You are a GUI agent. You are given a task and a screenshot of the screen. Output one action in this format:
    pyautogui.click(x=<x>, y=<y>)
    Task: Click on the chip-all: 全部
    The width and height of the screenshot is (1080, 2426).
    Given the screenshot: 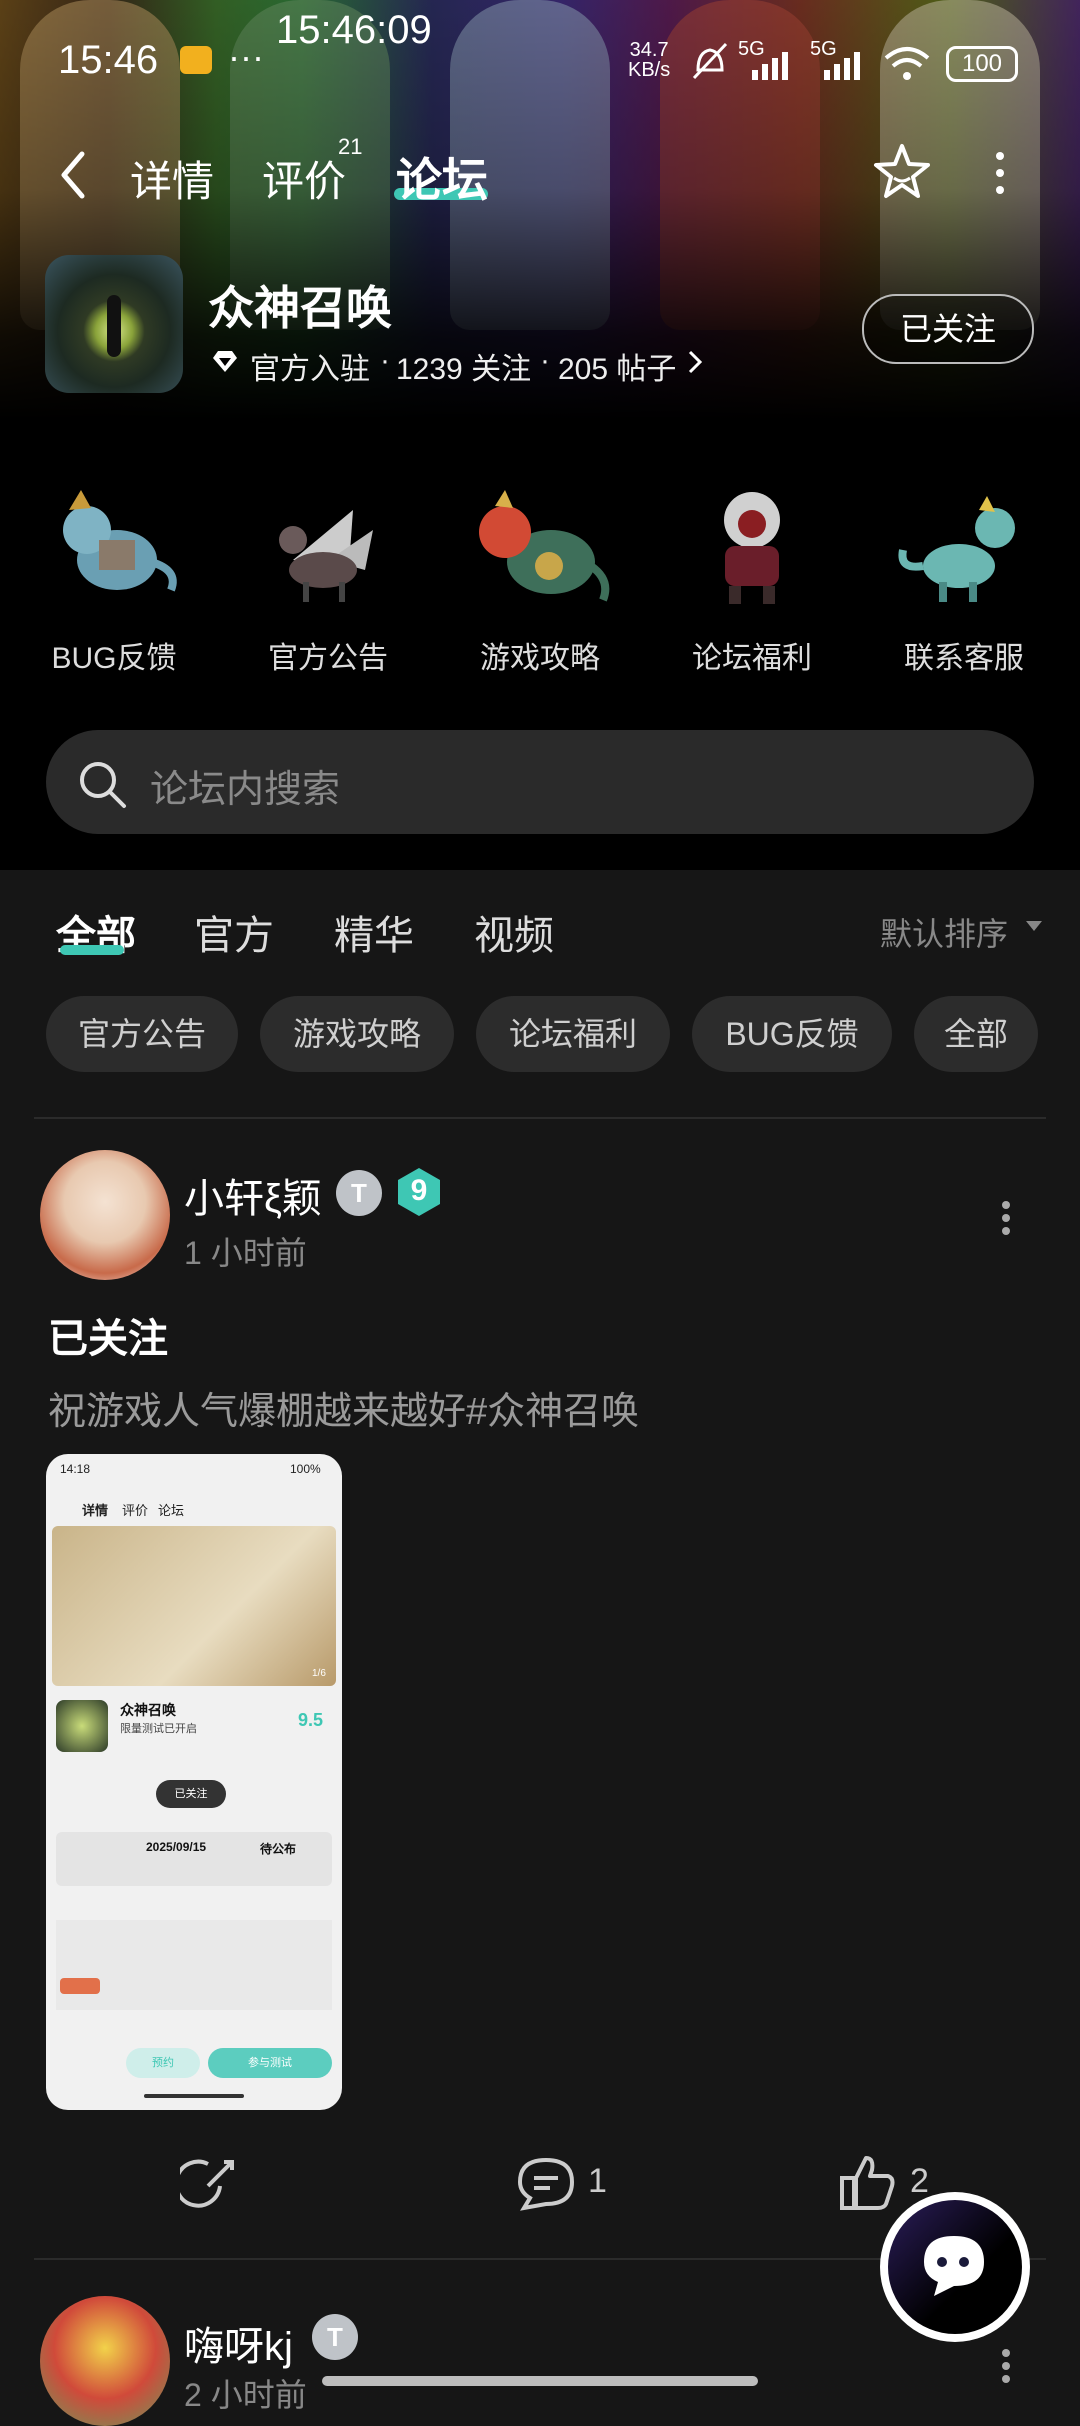 What is the action you would take?
    pyautogui.click(x=976, y=1034)
    